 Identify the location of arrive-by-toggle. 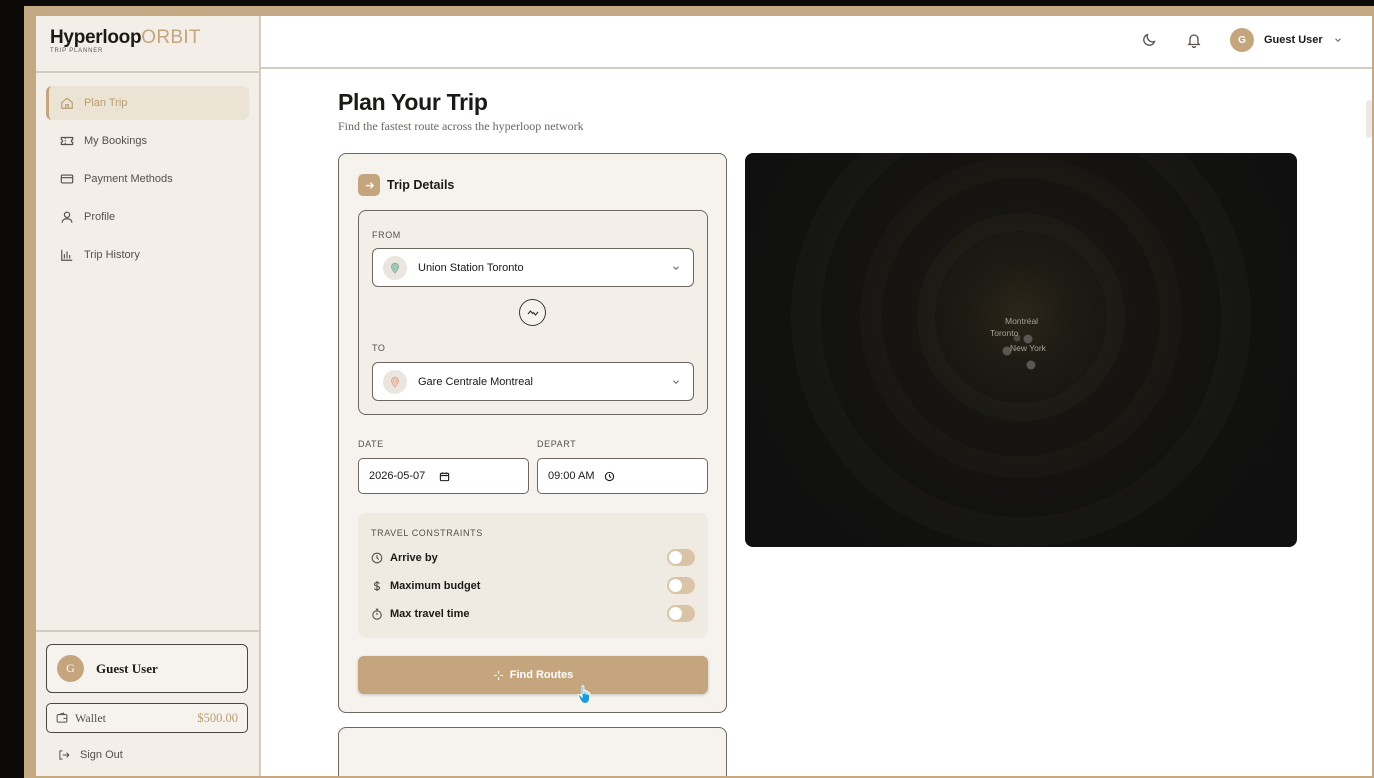
(681, 557).